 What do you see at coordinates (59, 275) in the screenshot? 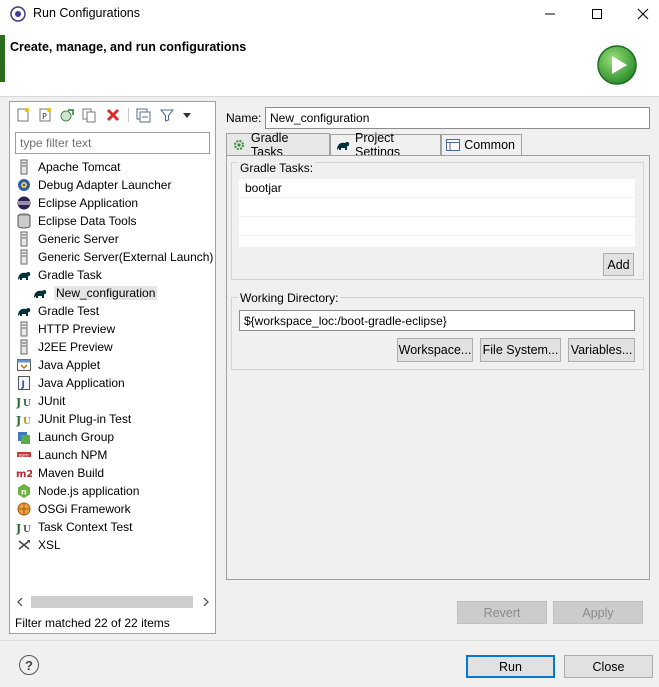
I see `tree-item-gradle-task: Gradle Task` at bounding box center [59, 275].